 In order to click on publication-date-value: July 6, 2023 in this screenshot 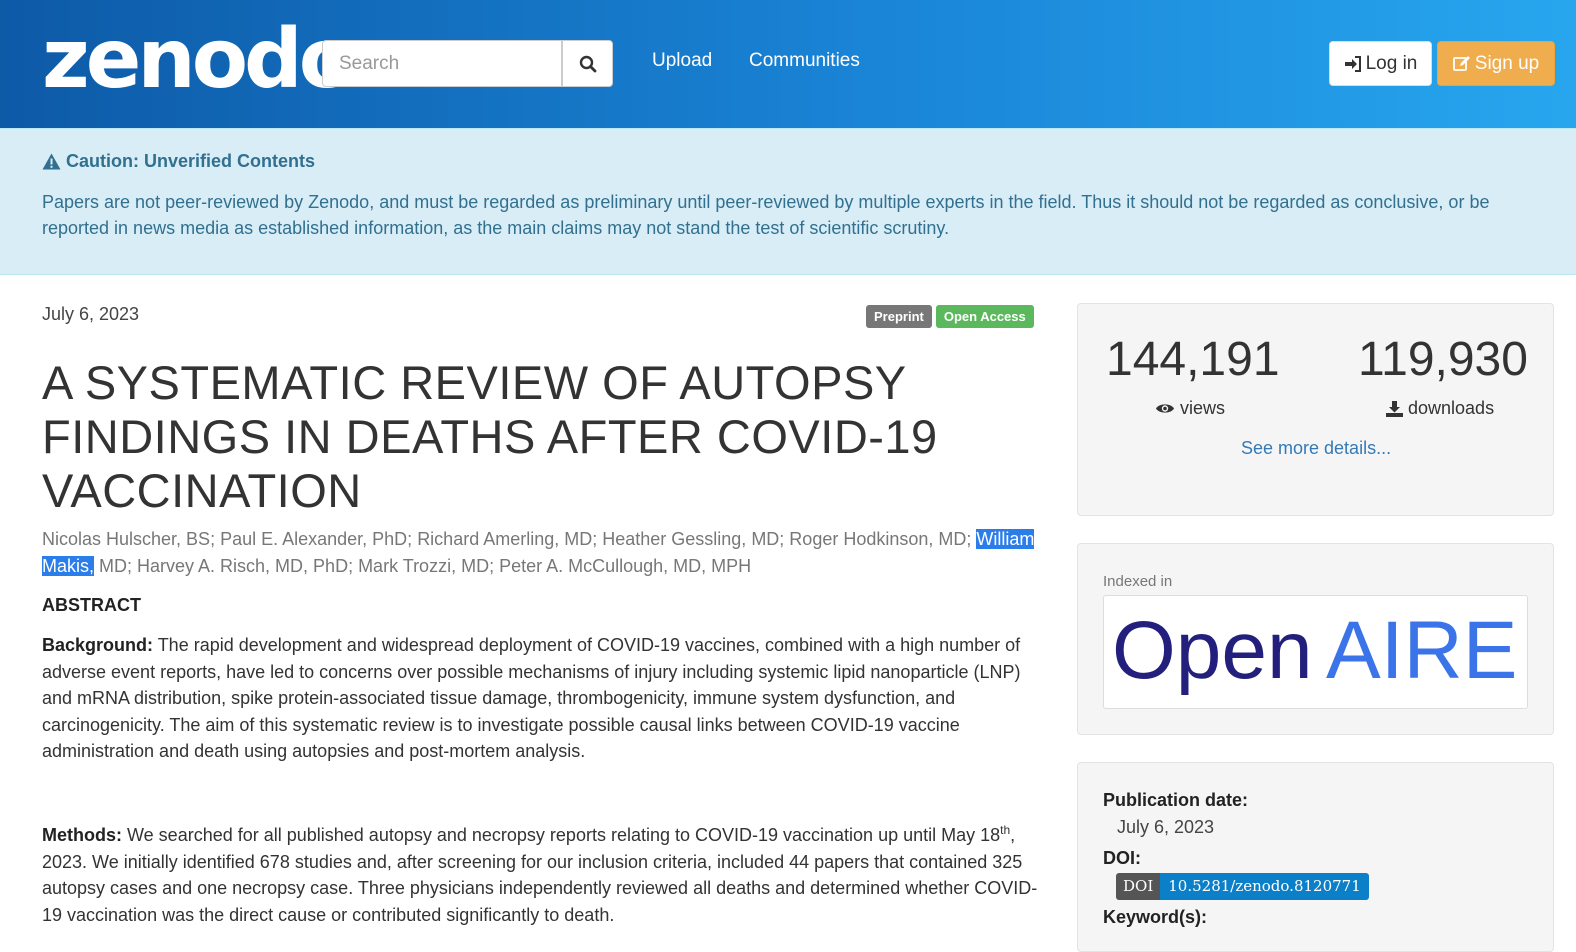, I will do `click(1166, 827)`.